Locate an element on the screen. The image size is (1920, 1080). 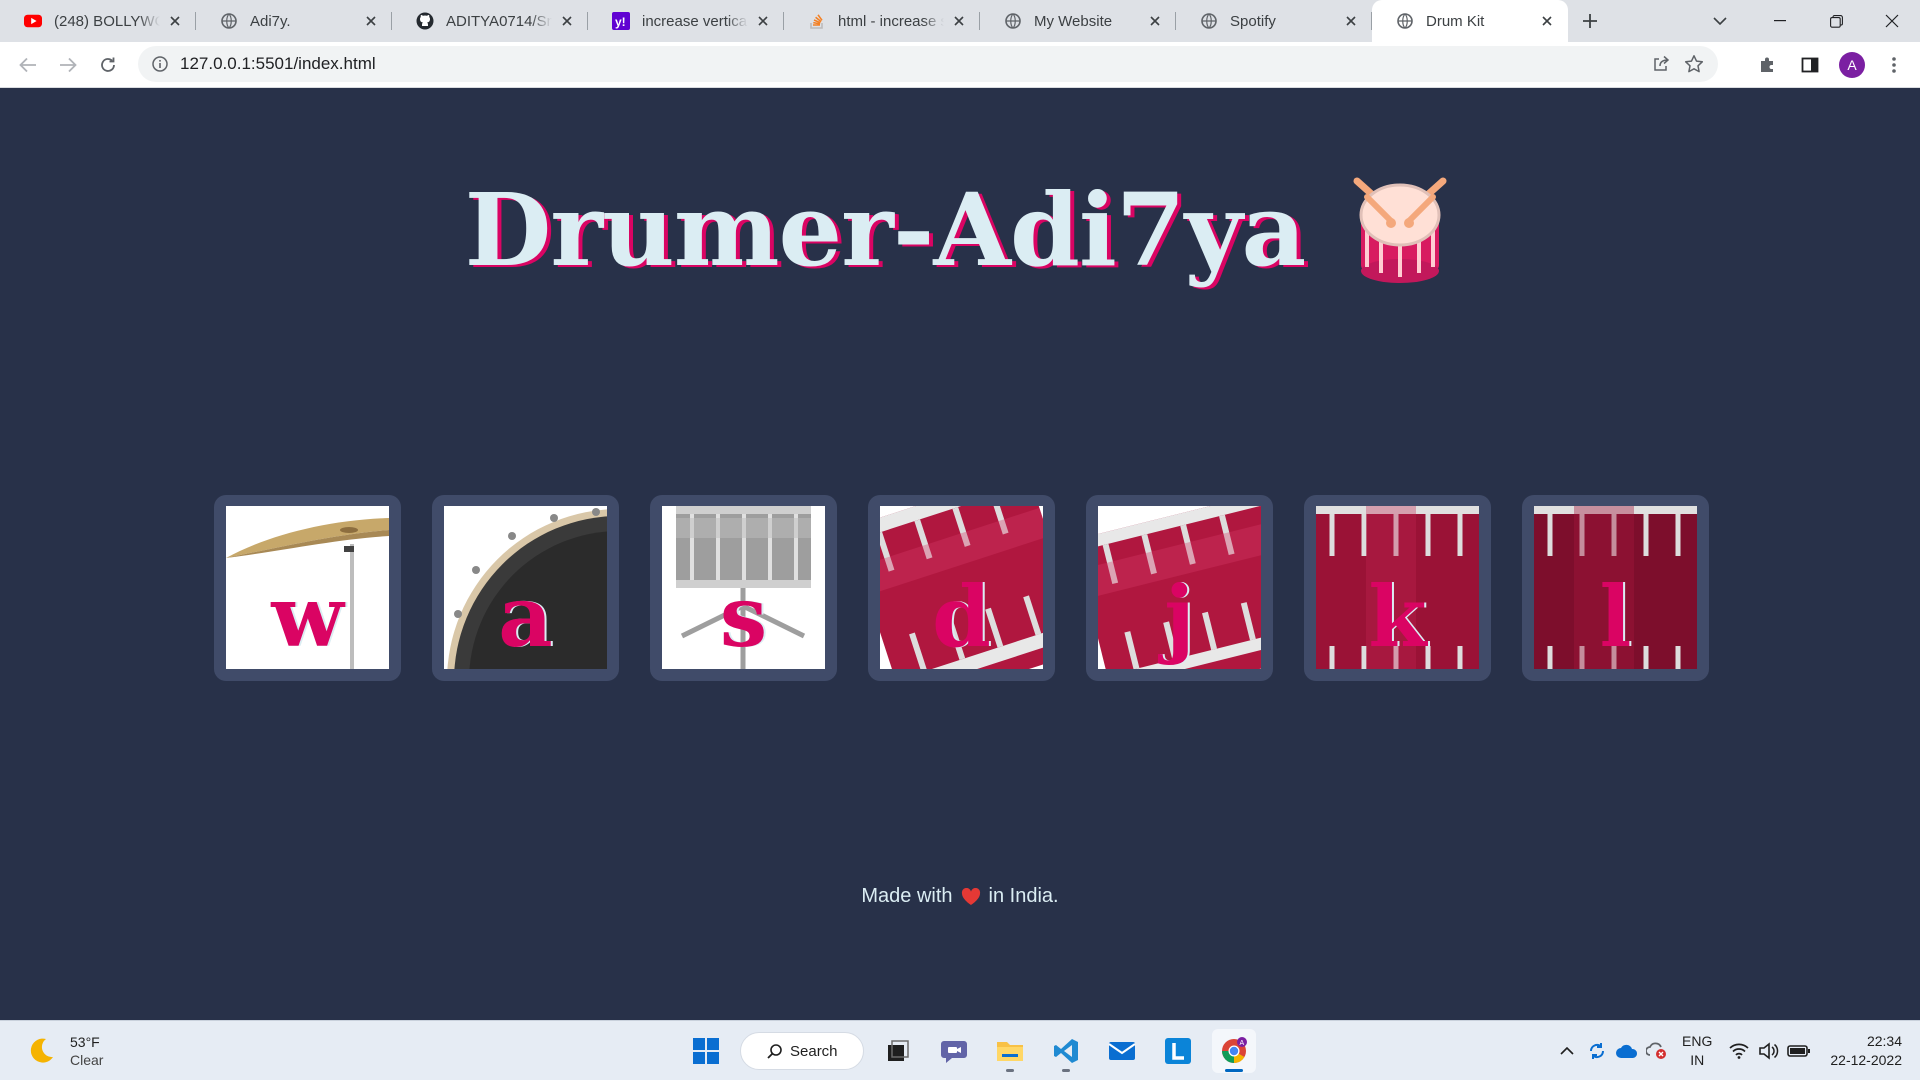
page-title-row: Drumer-Adi7ya is located at coordinates (960, 230).